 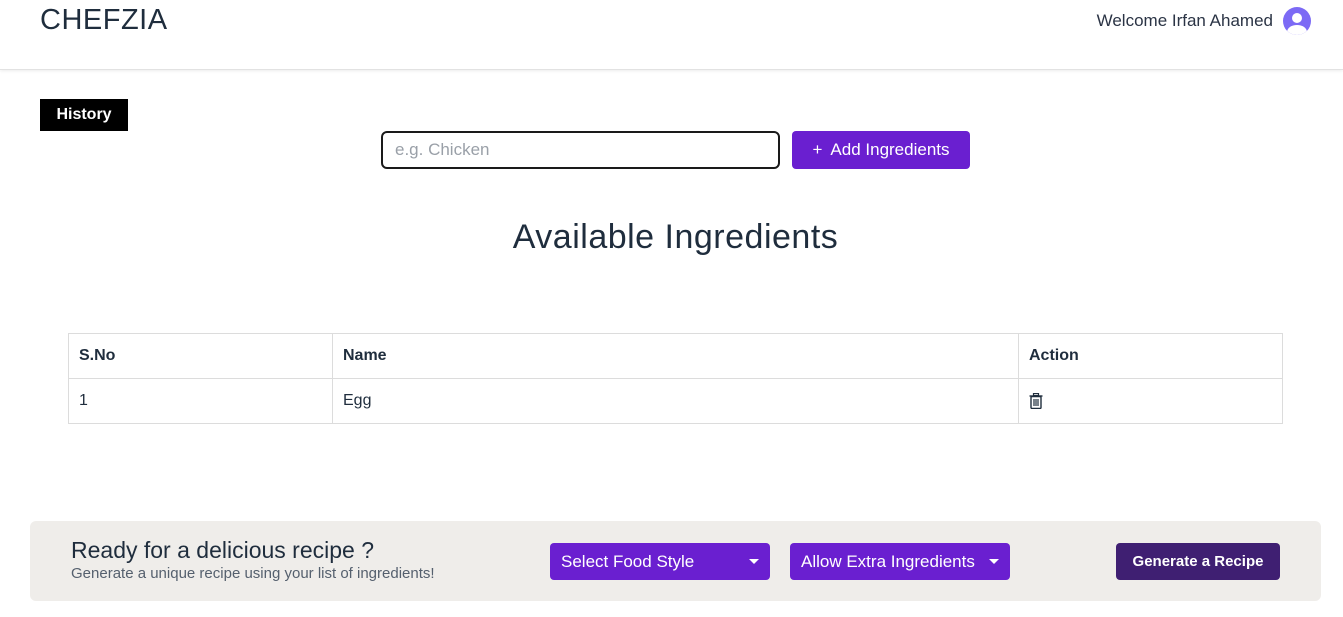 I want to click on cell-action, so click(x=1150, y=401).